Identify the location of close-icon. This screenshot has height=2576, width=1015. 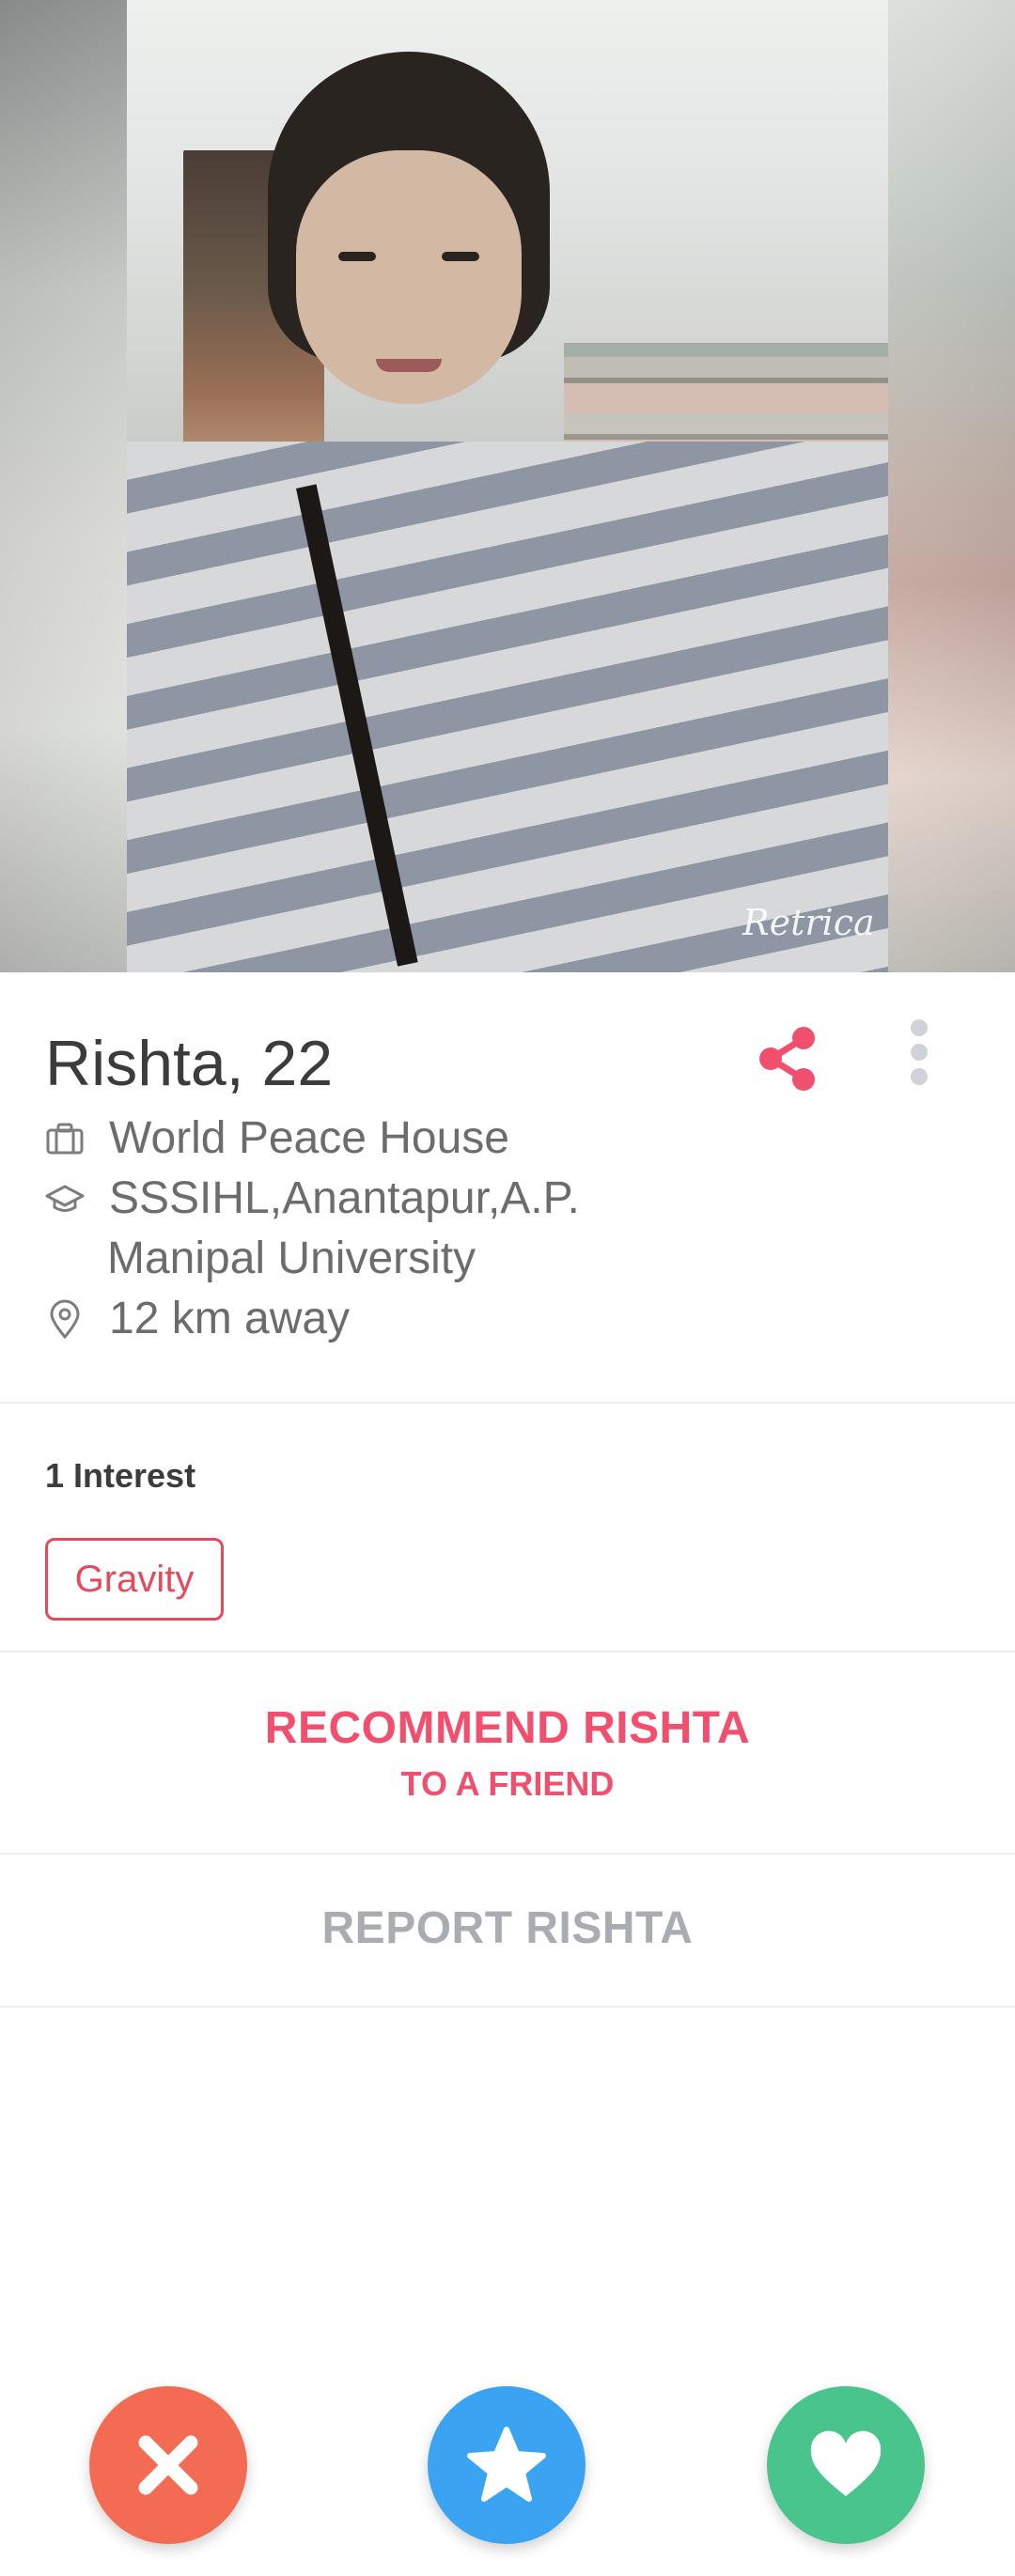
(168, 2465).